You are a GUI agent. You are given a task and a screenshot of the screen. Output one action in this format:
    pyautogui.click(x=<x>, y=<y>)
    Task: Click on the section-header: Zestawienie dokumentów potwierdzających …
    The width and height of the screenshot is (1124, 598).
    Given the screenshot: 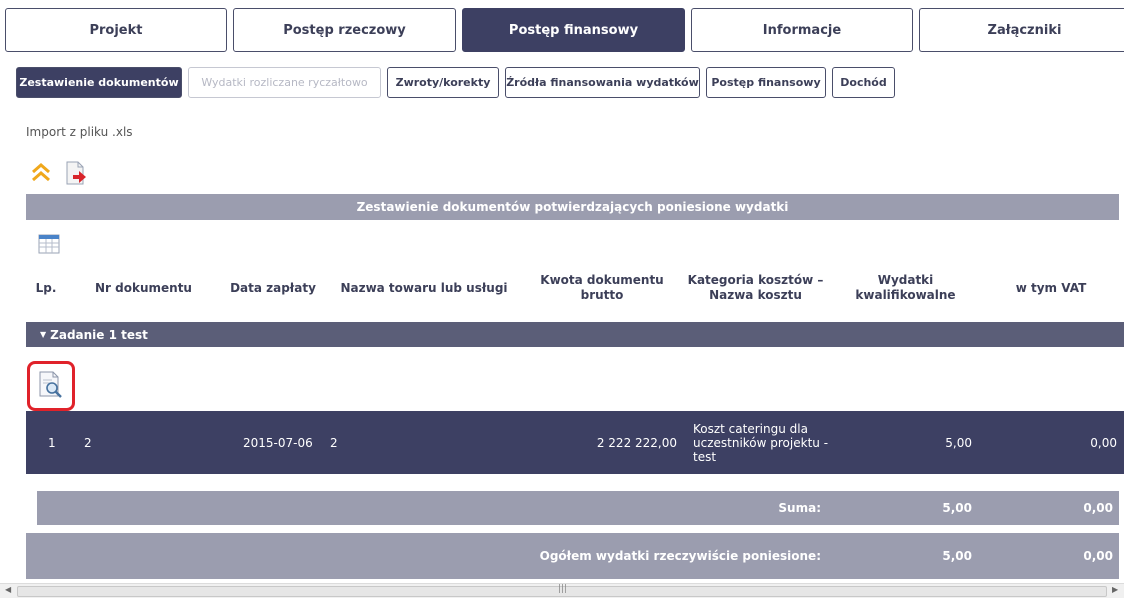 What is the action you would take?
    pyautogui.click(x=572, y=207)
    